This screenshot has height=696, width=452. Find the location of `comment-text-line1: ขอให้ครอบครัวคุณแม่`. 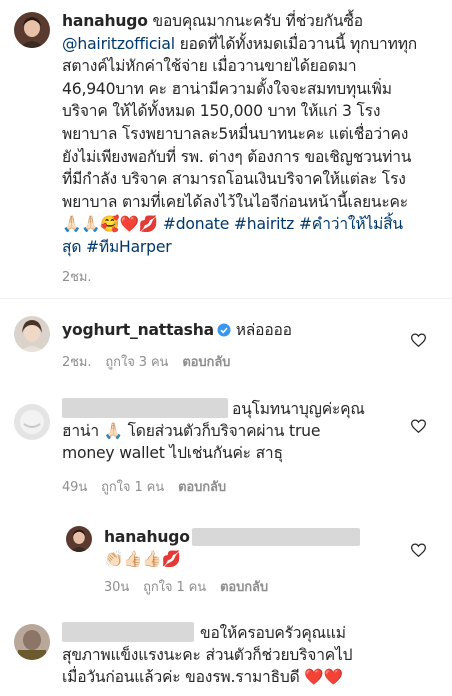

comment-text-line1: ขอให้ครอบครัวคุณแม่ is located at coordinates (273, 633).